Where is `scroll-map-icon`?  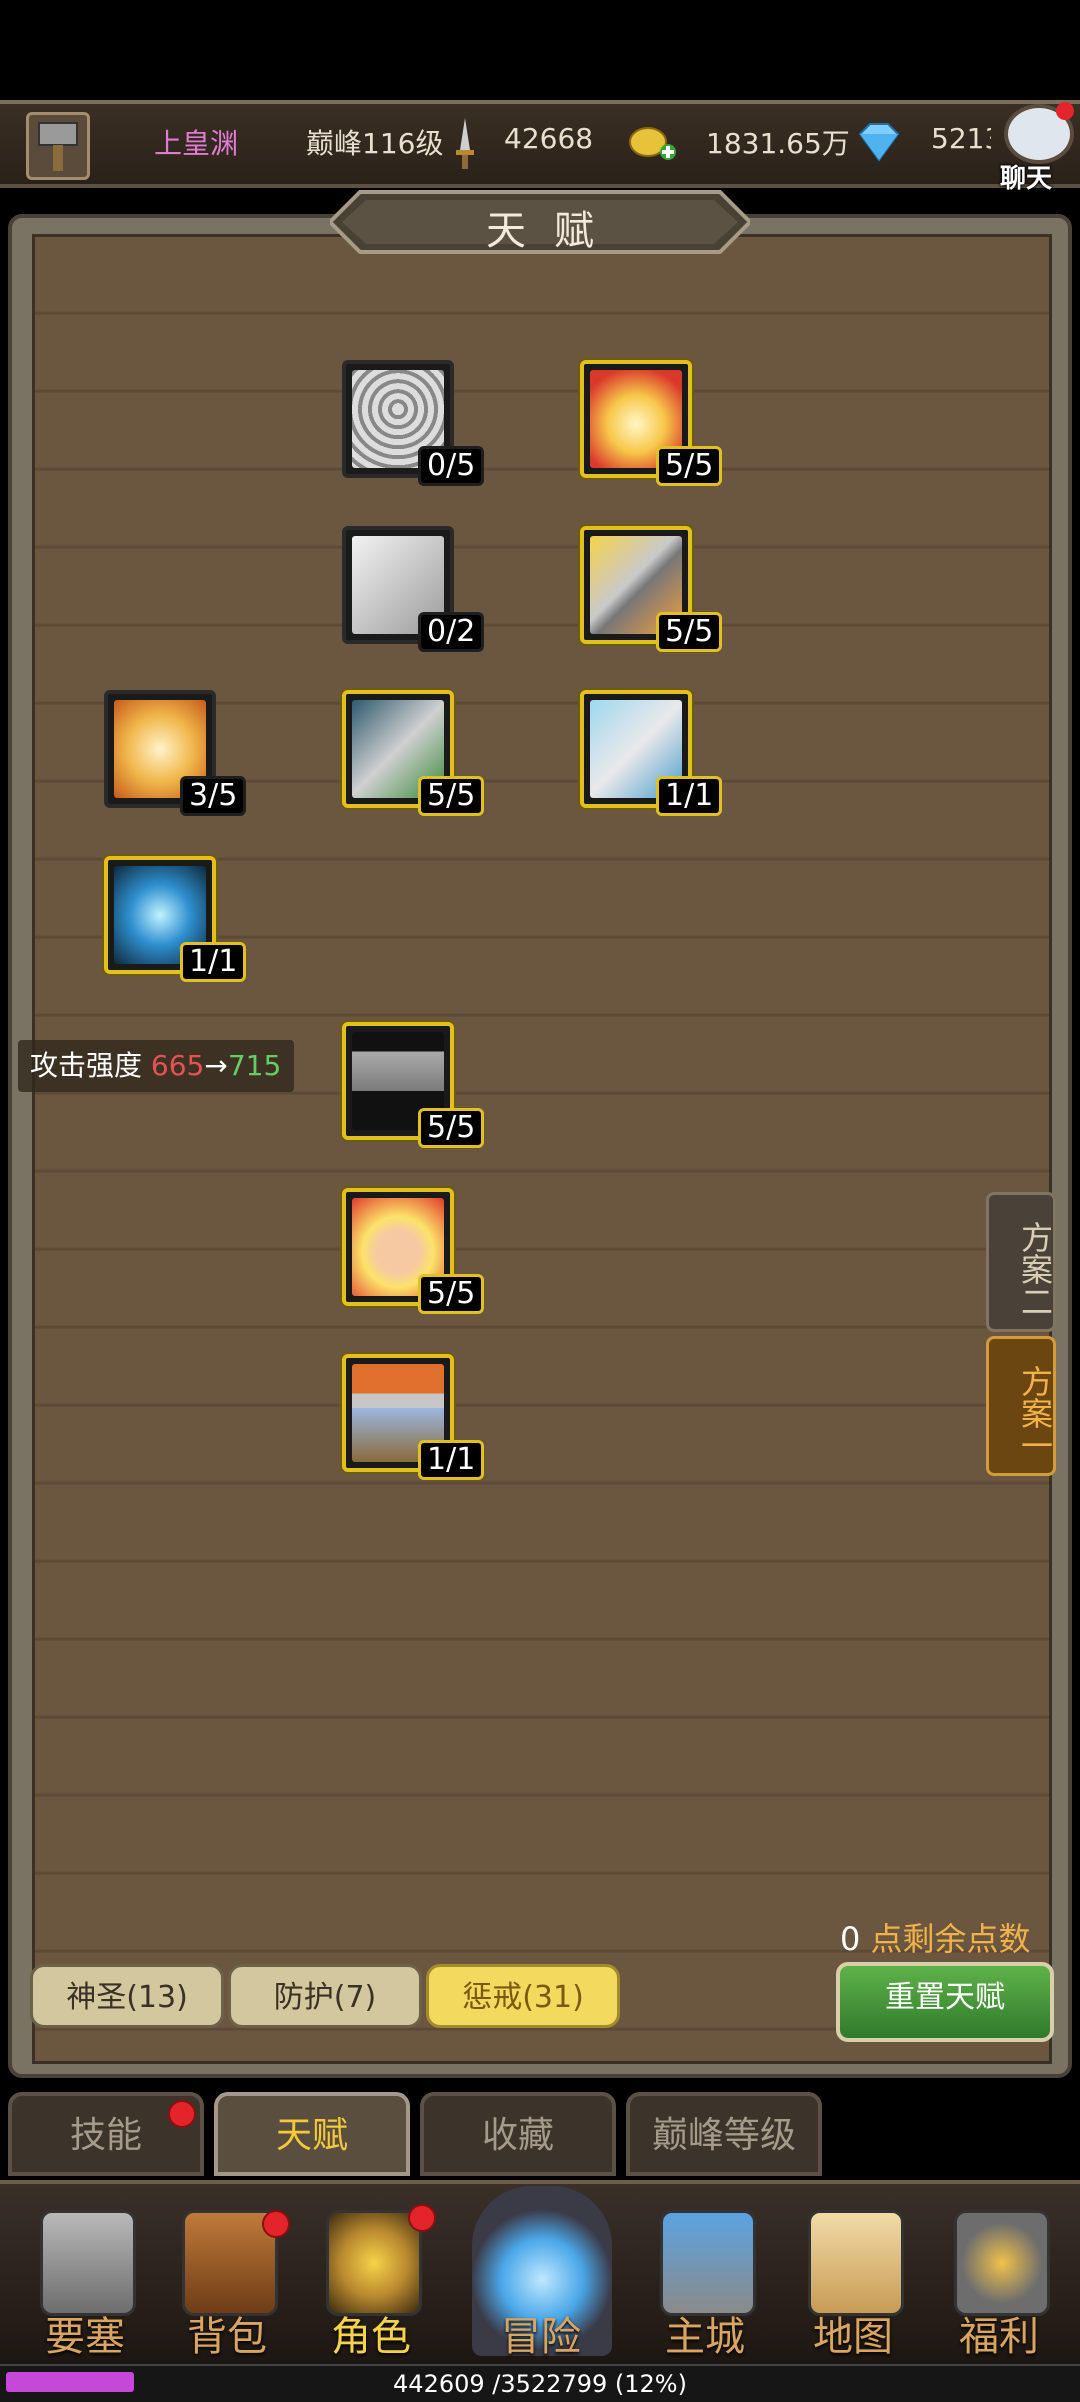
scroll-map-icon is located at coordinates (856, 2263).